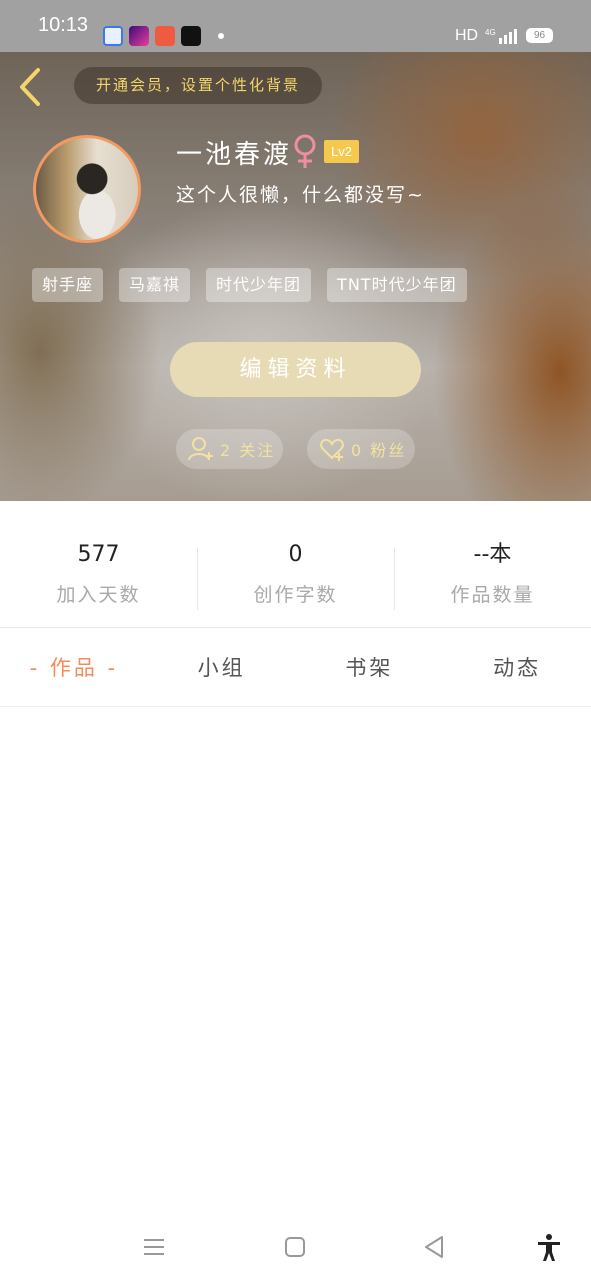 The height and width of the screenshot is (1280, 591). Describe the element at coordinates (248, 450) in the screenshot. I see `following-label: 2 关注` at that location.